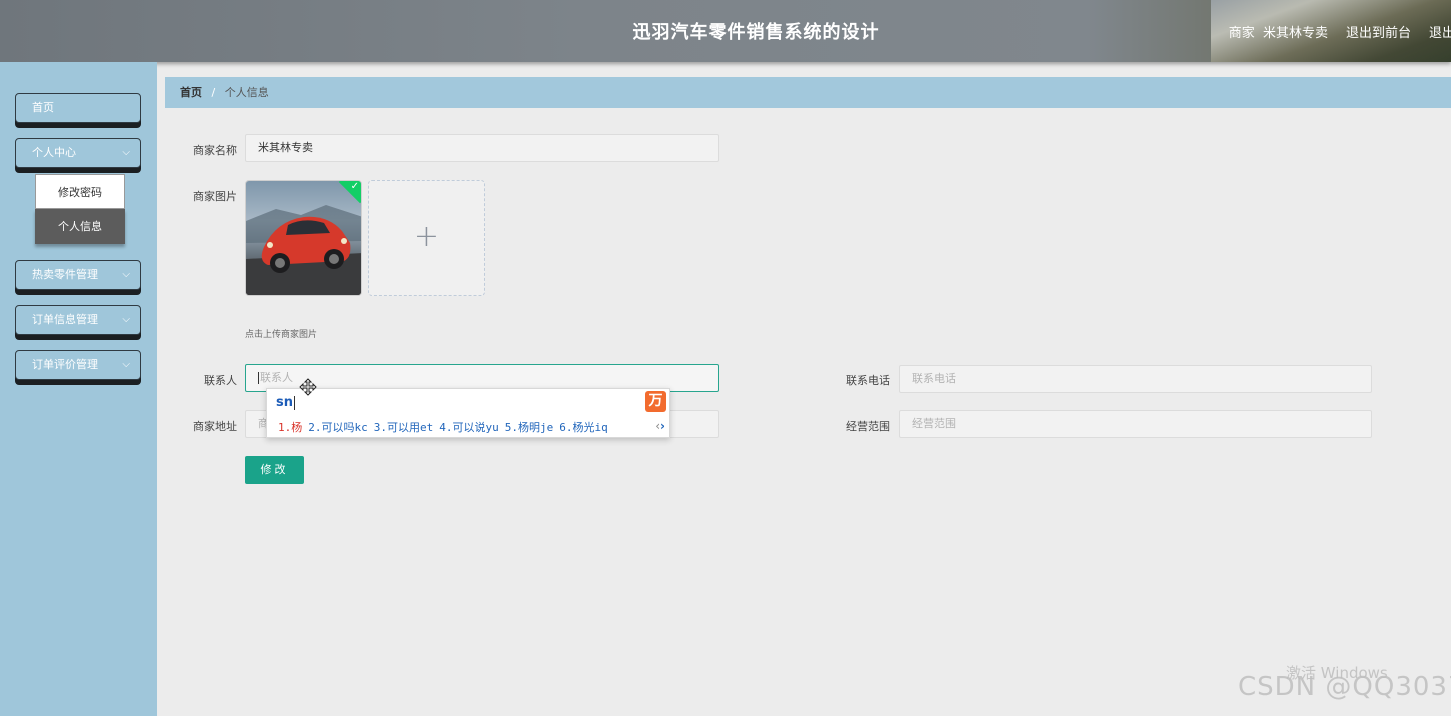 This screenshot has height=716, width=1451. What do you see at coordinates (725, 31) in the screenshot?
I see `top-header: 迅羽汽车零件销售系统的设计 商家 米其林专卖 退出到前台 退出` at bounding box center [725, 31].